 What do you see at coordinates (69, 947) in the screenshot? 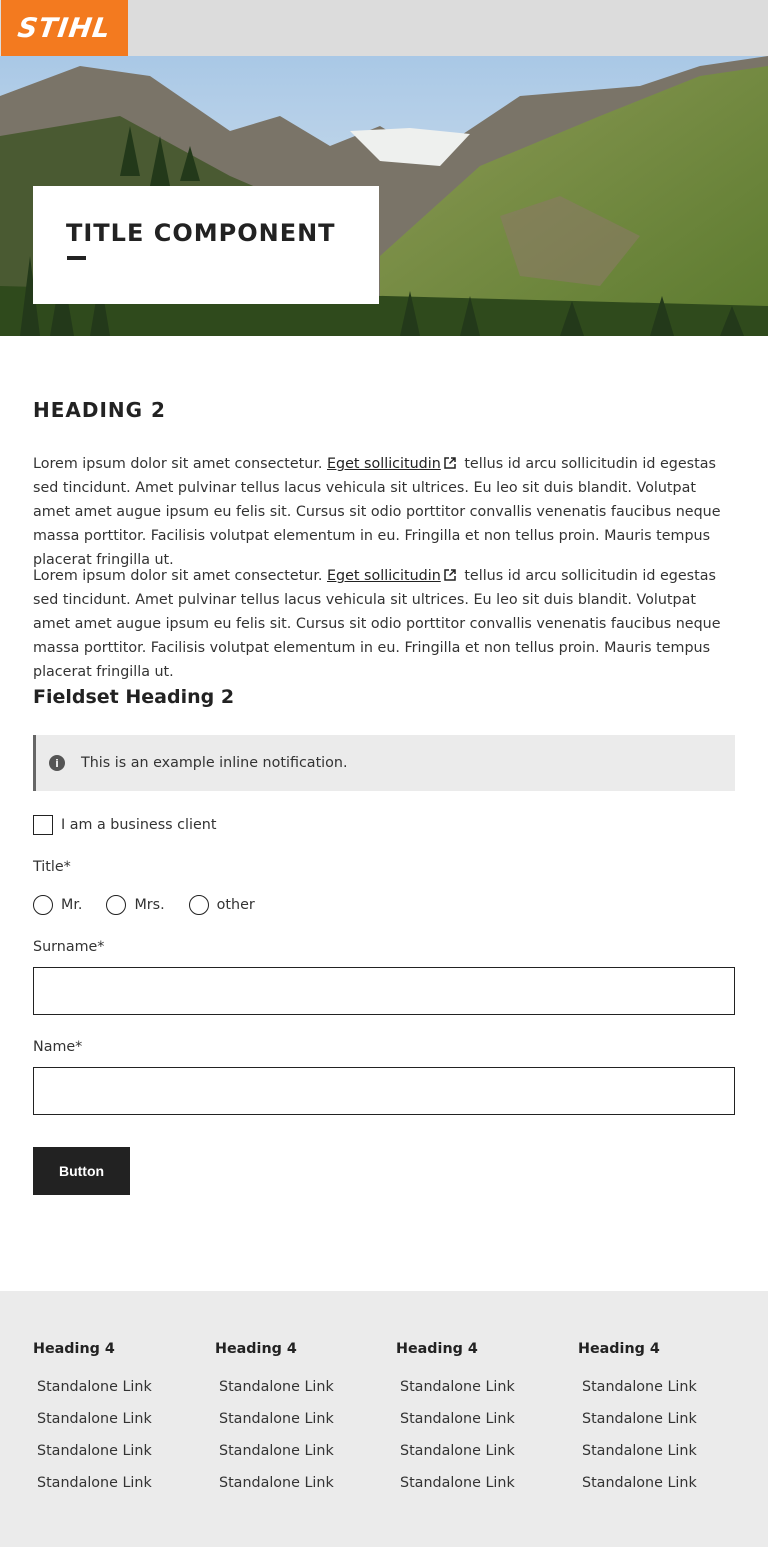
I see `surname-label: Surname*` at bounding box center [69, 947].